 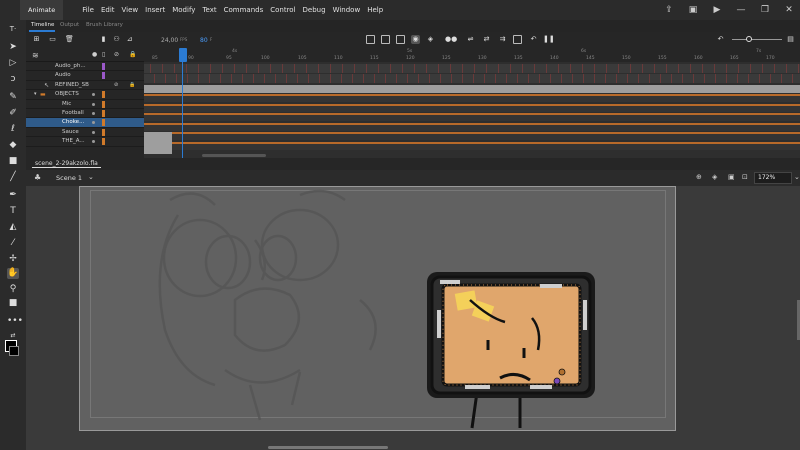 What do you see at coordinates (328, 447) in the screenshot?
I see `stage-horizontal-scrollbar` at bounding box center [328, 447].